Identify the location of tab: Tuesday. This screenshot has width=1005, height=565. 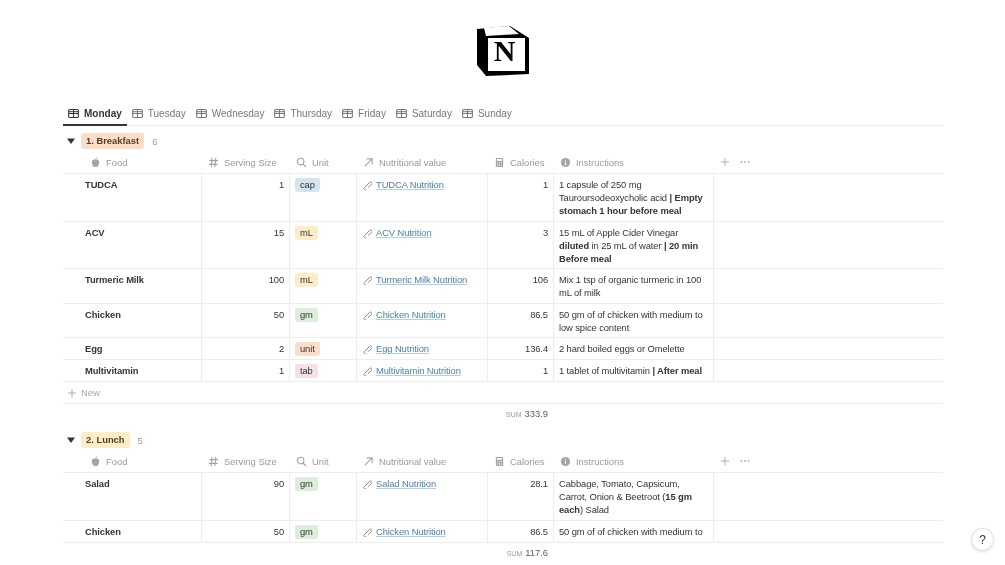
(158, 114).